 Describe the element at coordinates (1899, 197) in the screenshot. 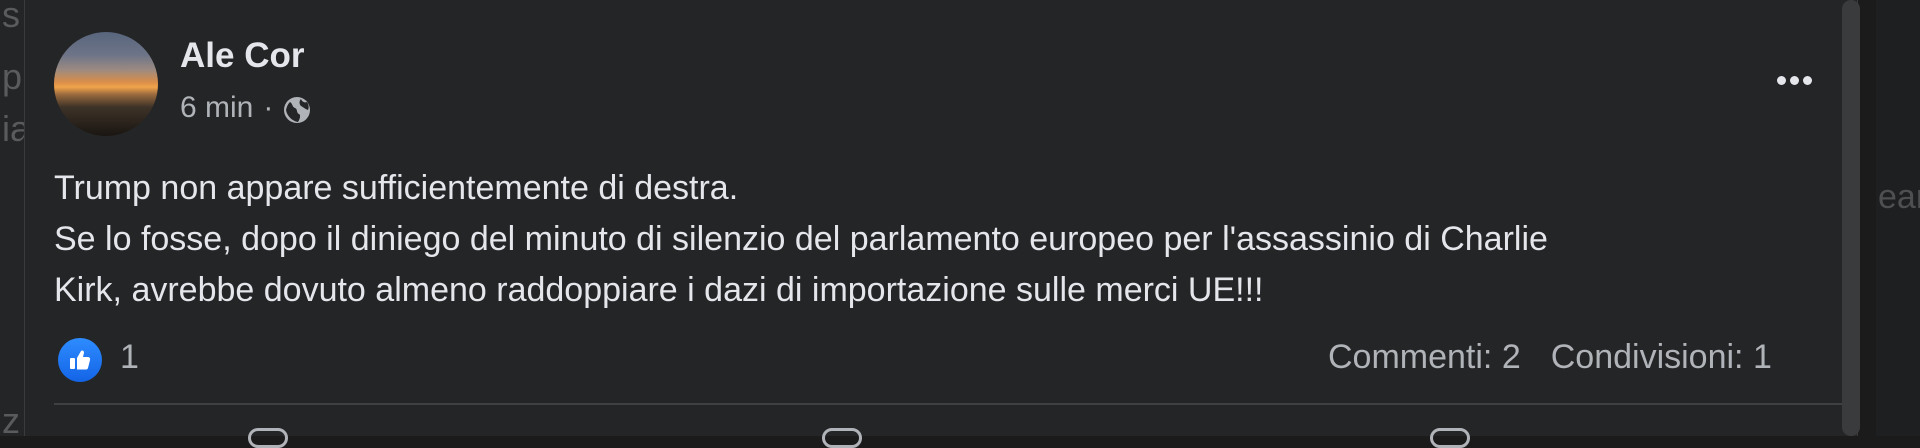

I see `background-text-fragment: ear` at that location.